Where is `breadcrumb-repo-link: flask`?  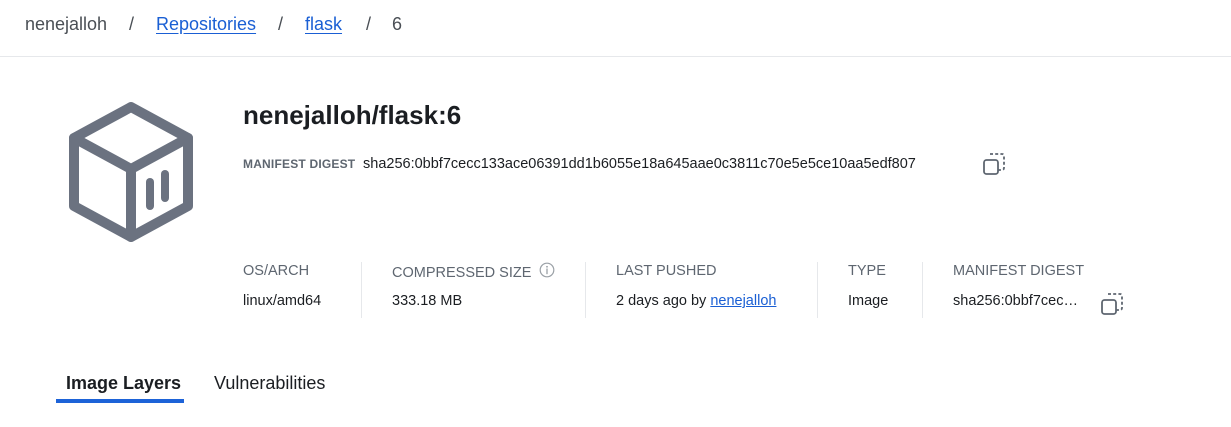 breadcrumb-repo-link: flask is located at coordinates (323, 24).